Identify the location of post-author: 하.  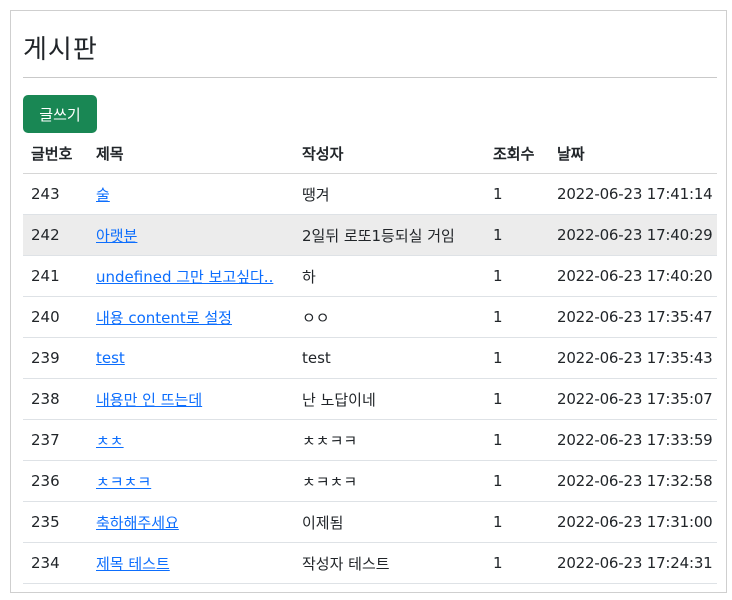
(389, 276).